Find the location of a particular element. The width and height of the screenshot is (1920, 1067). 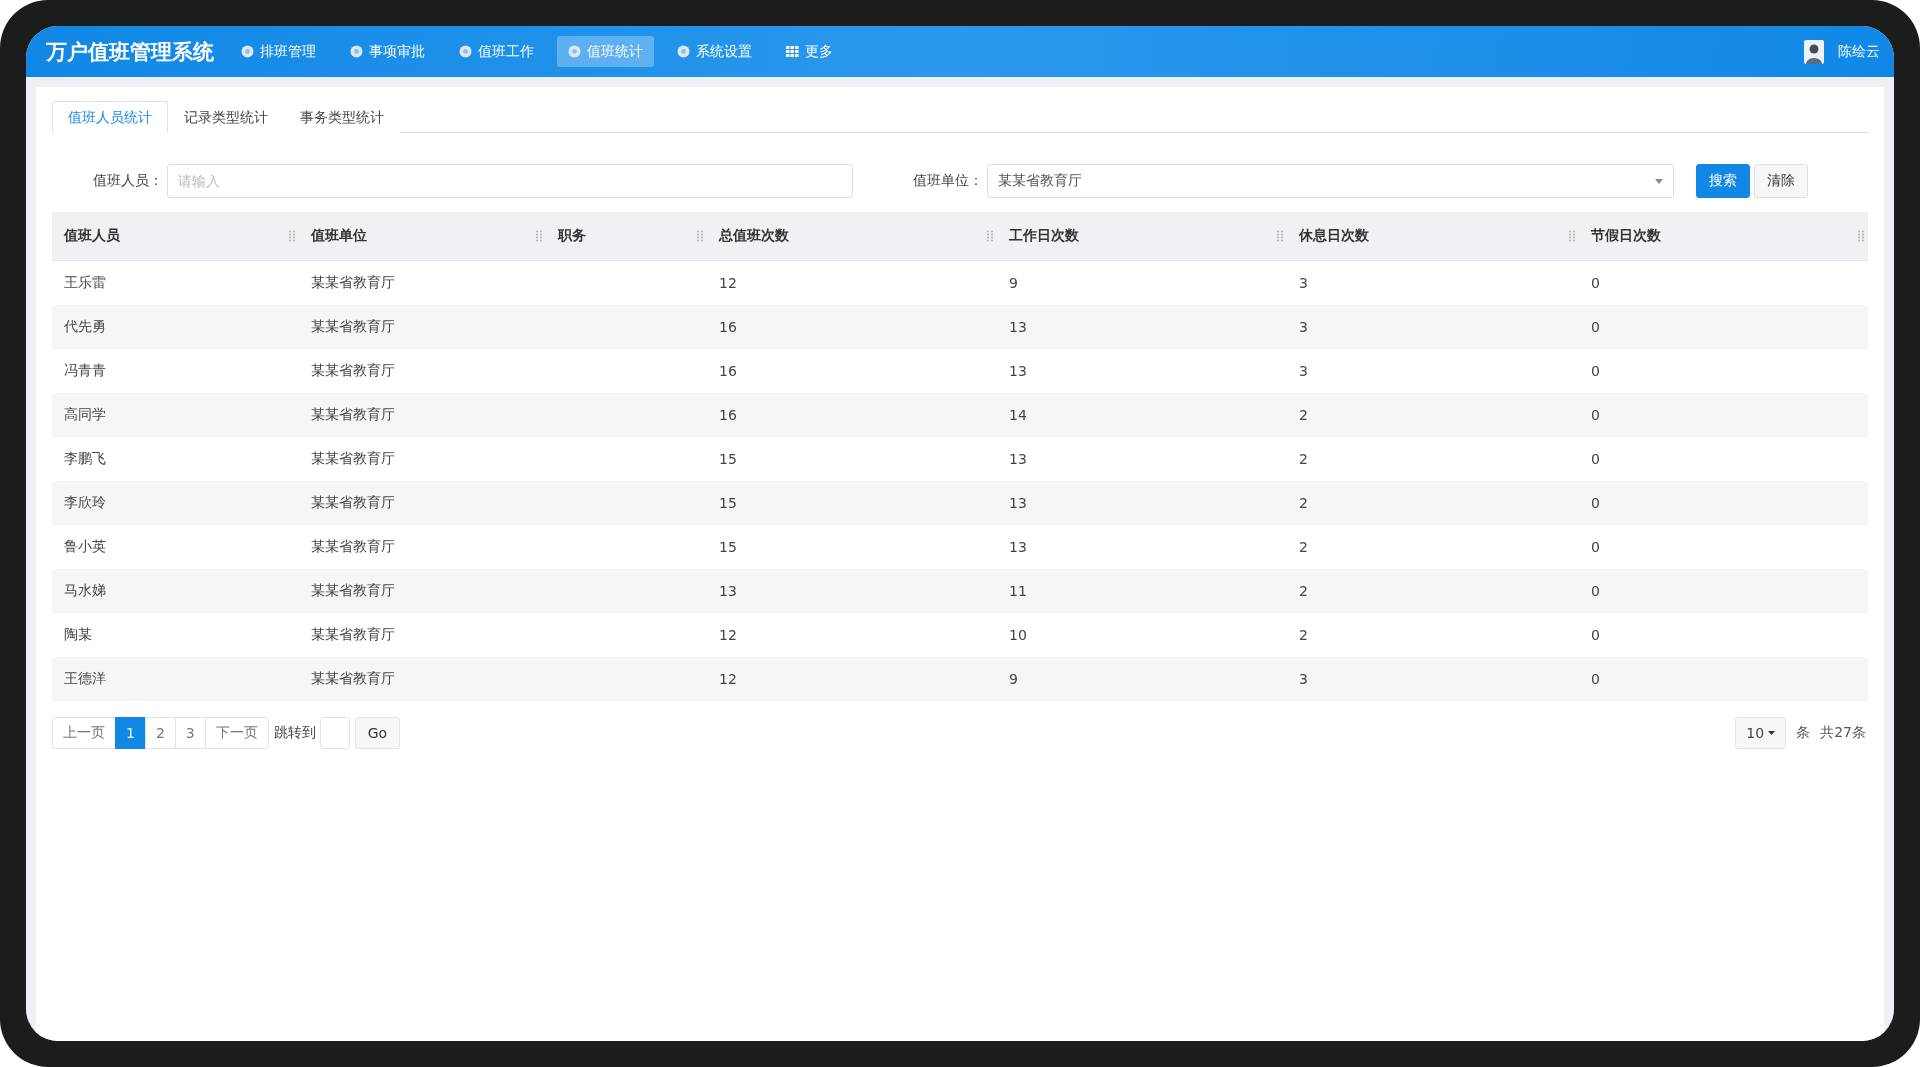

column-header: 职务 is located at coordinates (626, 236).